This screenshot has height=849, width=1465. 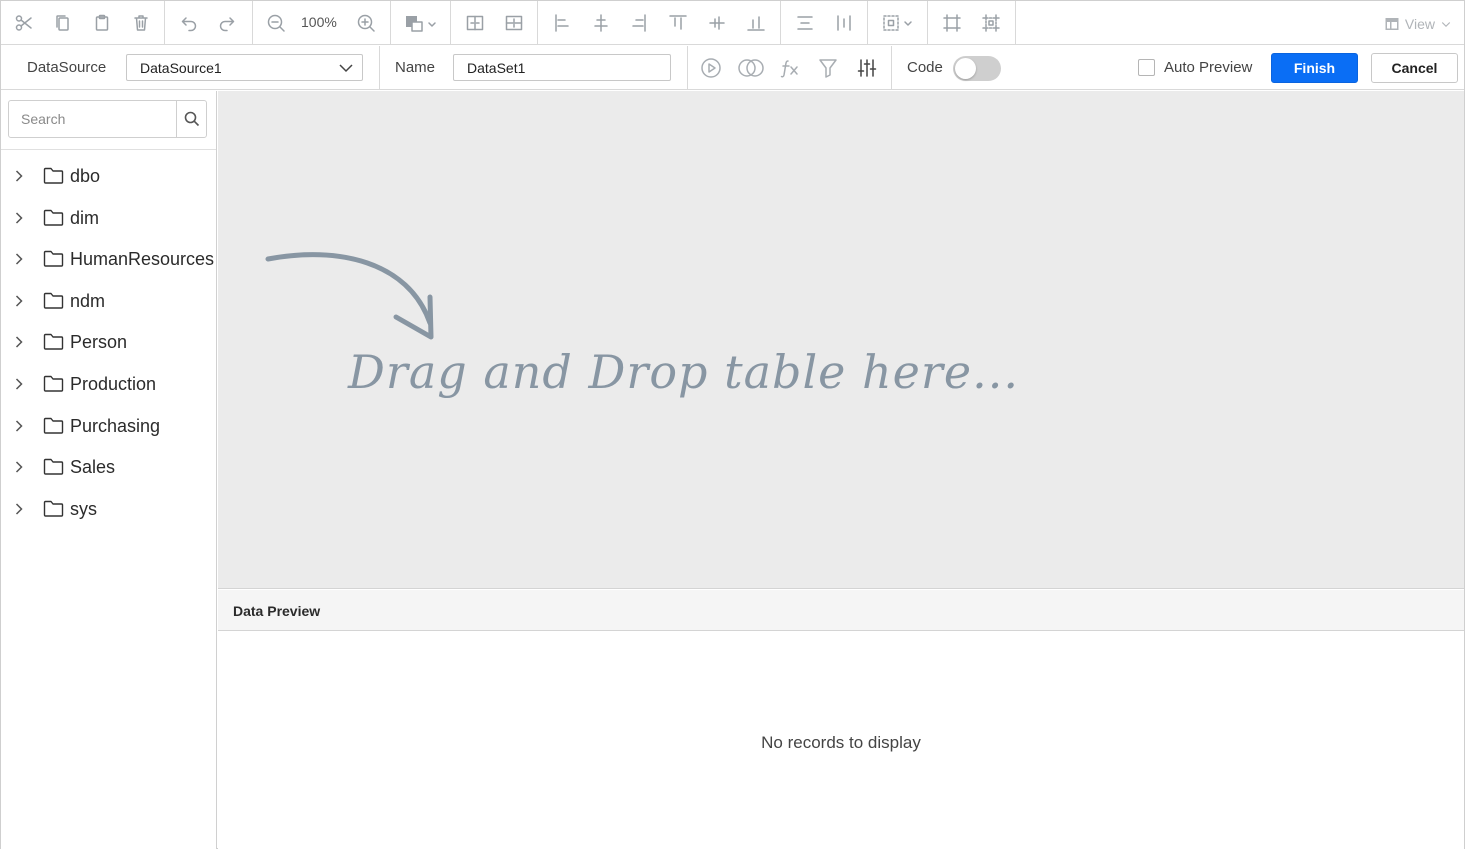 What do you see at coordinates (227, 23) in the screenshot?
I see `redo-icon` at bounding box center [227, 23].